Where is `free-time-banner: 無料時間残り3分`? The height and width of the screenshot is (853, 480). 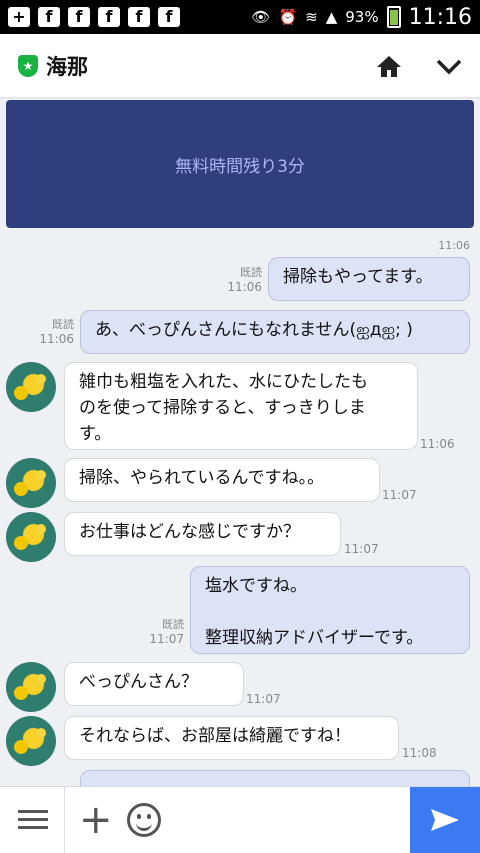 free-time-banner: 無料時間残り3分 is located at coordinates (240, 164).